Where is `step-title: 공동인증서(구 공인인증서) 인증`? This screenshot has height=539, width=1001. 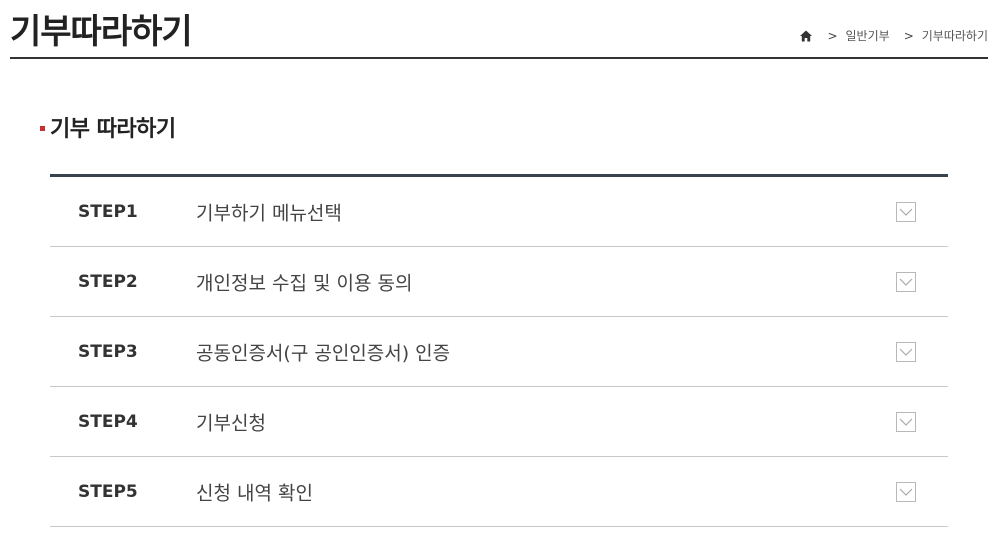
step-title: 공동인증서(구 공인인증서) 인증 is located at coordinates (323, 353).